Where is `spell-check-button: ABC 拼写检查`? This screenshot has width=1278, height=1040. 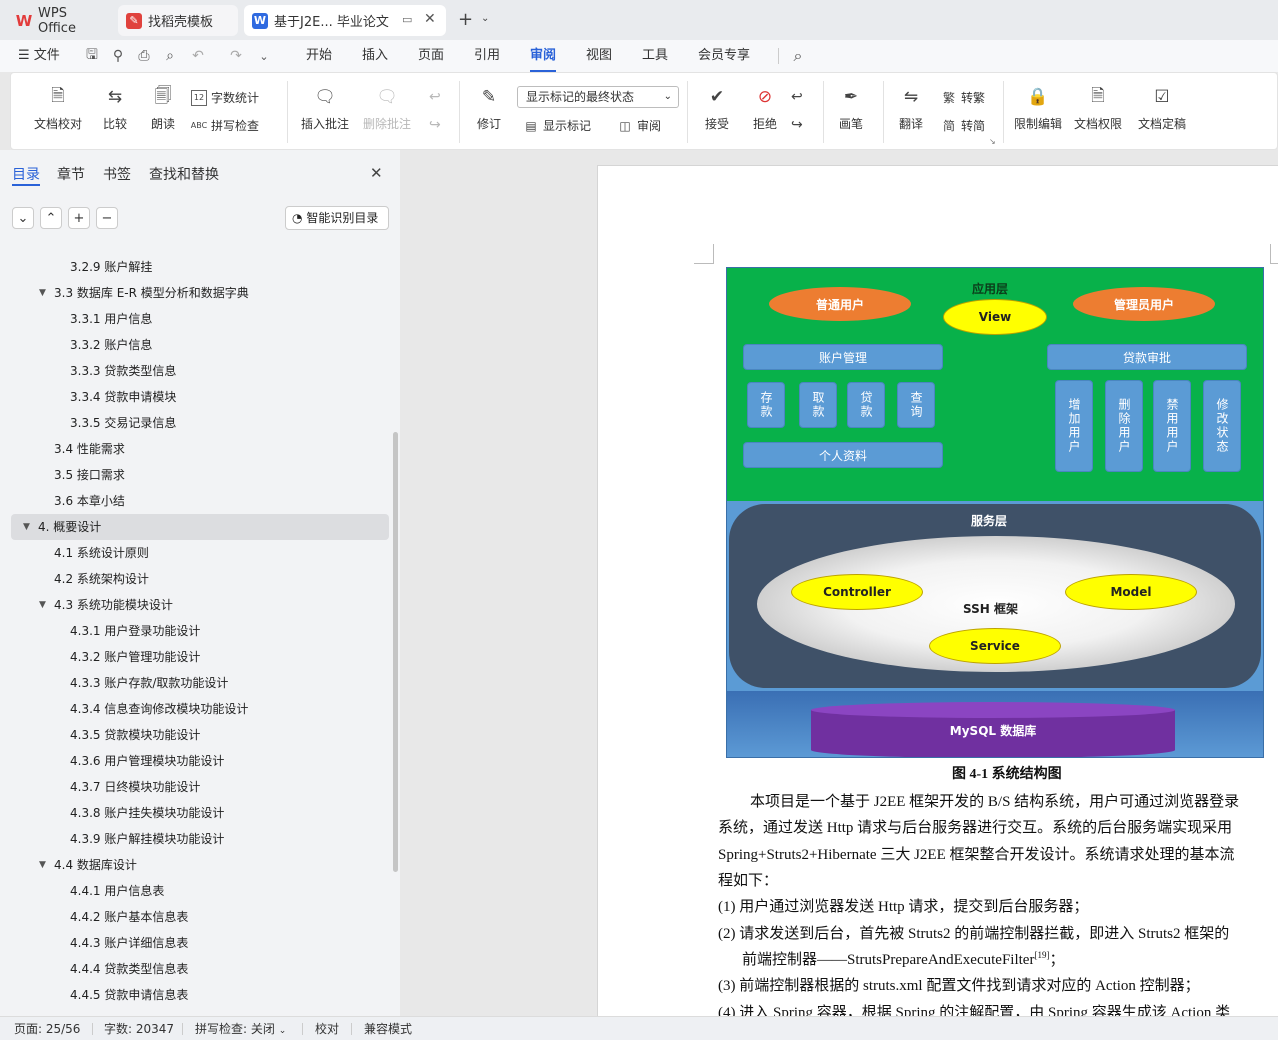
spell-check-button: ABC 拼写检查 is located at coordinates (225, 125).